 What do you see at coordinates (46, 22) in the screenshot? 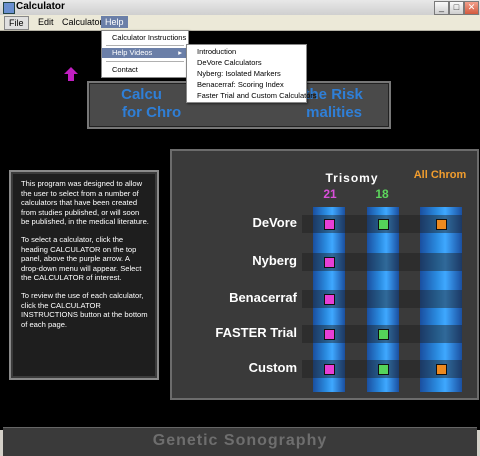
I see `menu-edit: Edit` at bounding box center [46, 22].